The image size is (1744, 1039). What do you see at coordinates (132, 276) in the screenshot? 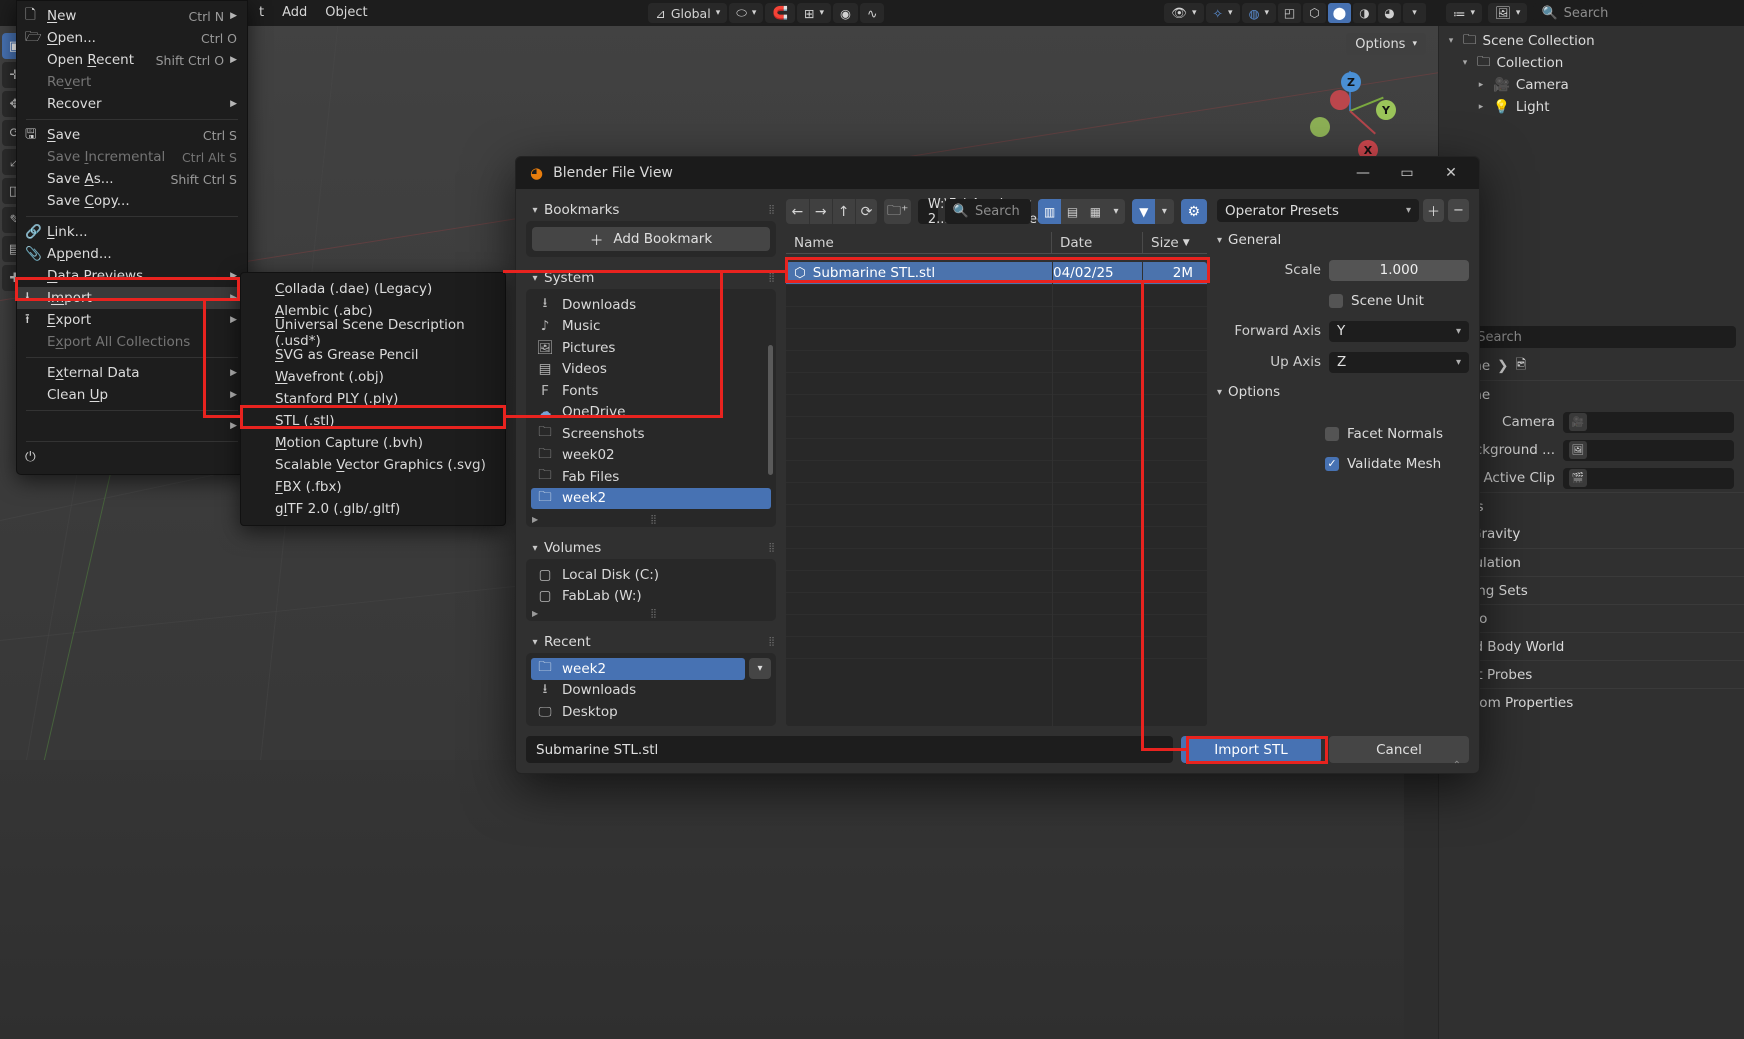
I see `menu-item-data-previews: Data Previews ▶` at bounding box center [132, 276].